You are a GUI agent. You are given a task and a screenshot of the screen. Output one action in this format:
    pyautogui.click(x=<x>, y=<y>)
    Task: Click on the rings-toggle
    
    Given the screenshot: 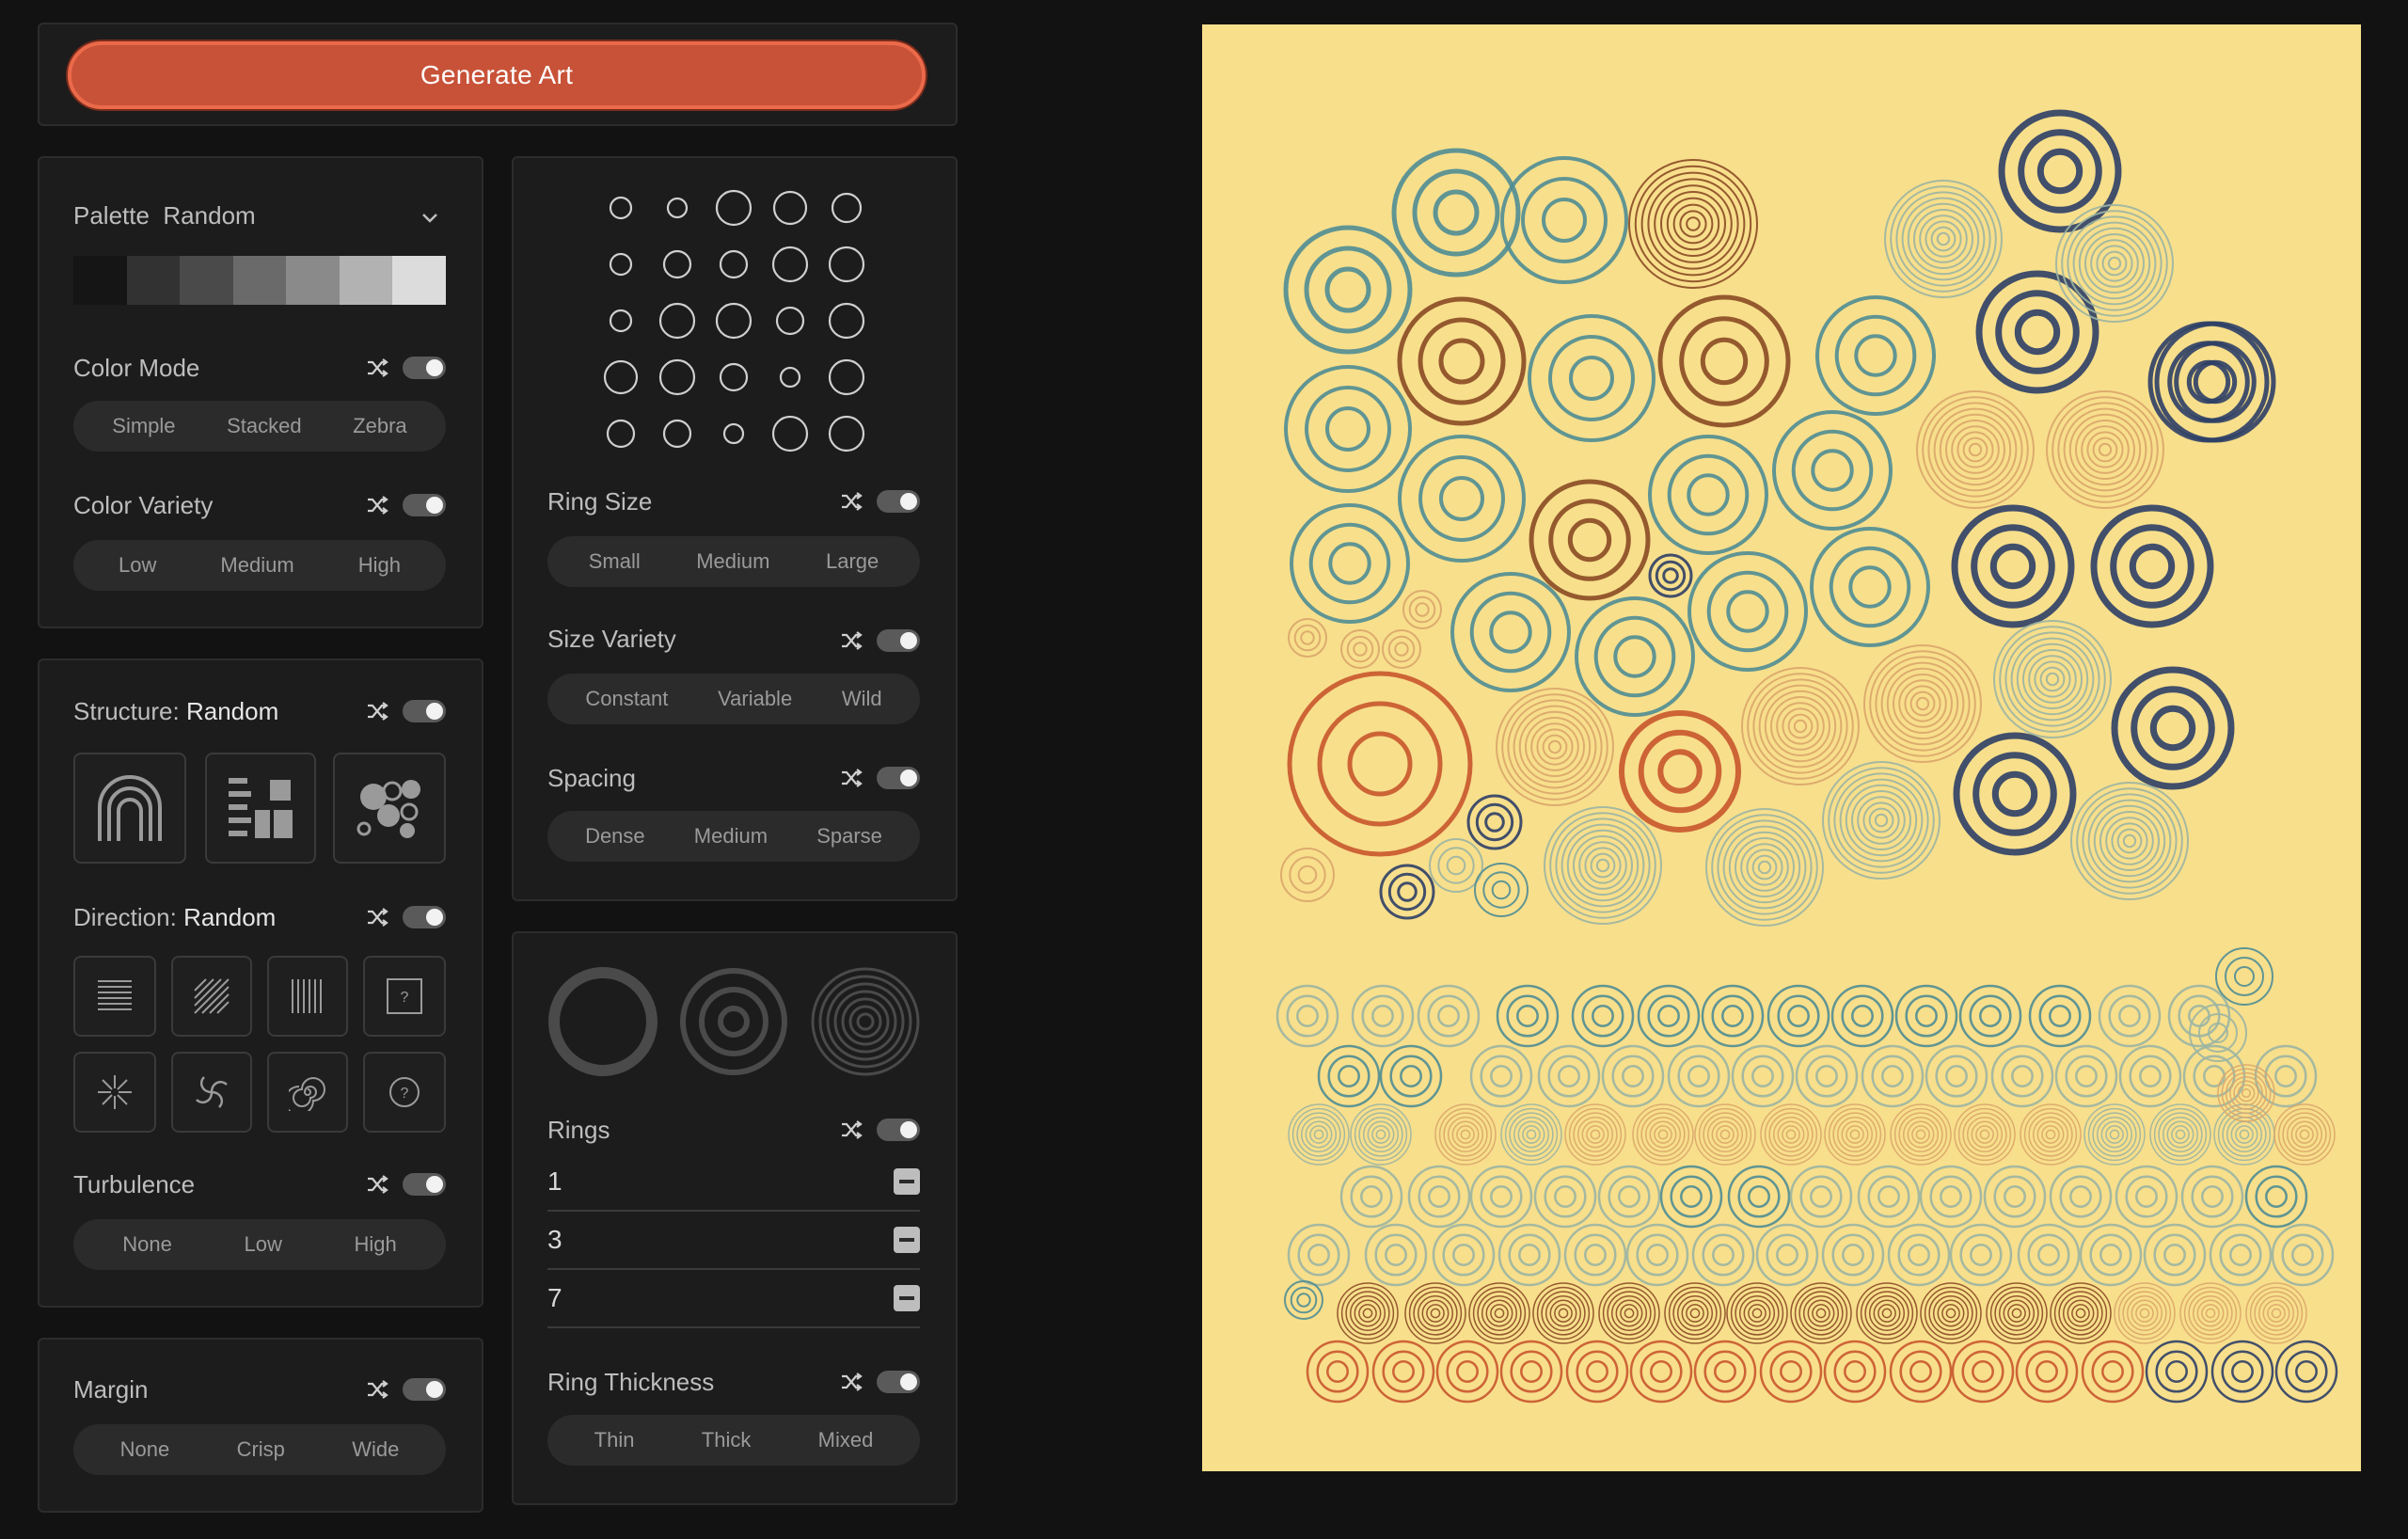 What is the action you would take?
    pyautogui.click(x=899, y=1130)
    